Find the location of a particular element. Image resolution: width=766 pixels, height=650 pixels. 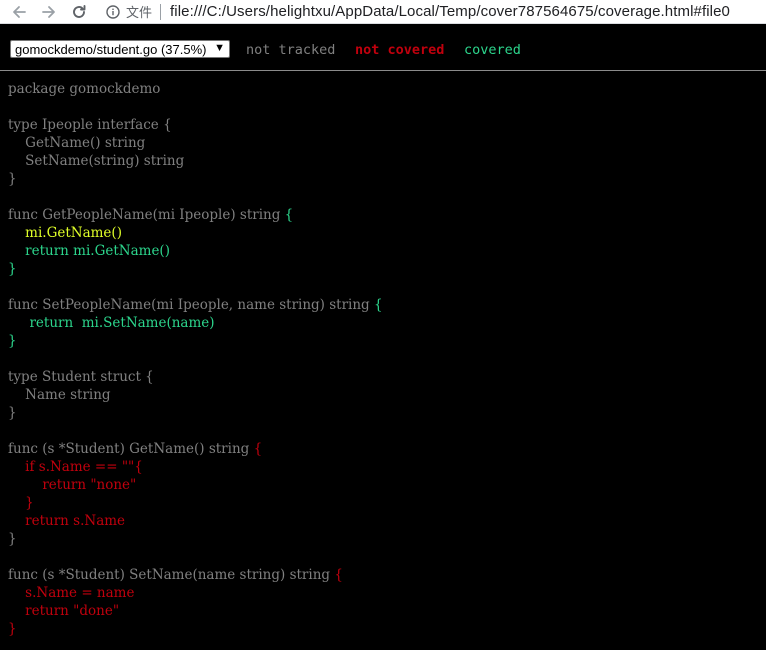

code-line: package gomockdemo is located at coordinates (195, 89).